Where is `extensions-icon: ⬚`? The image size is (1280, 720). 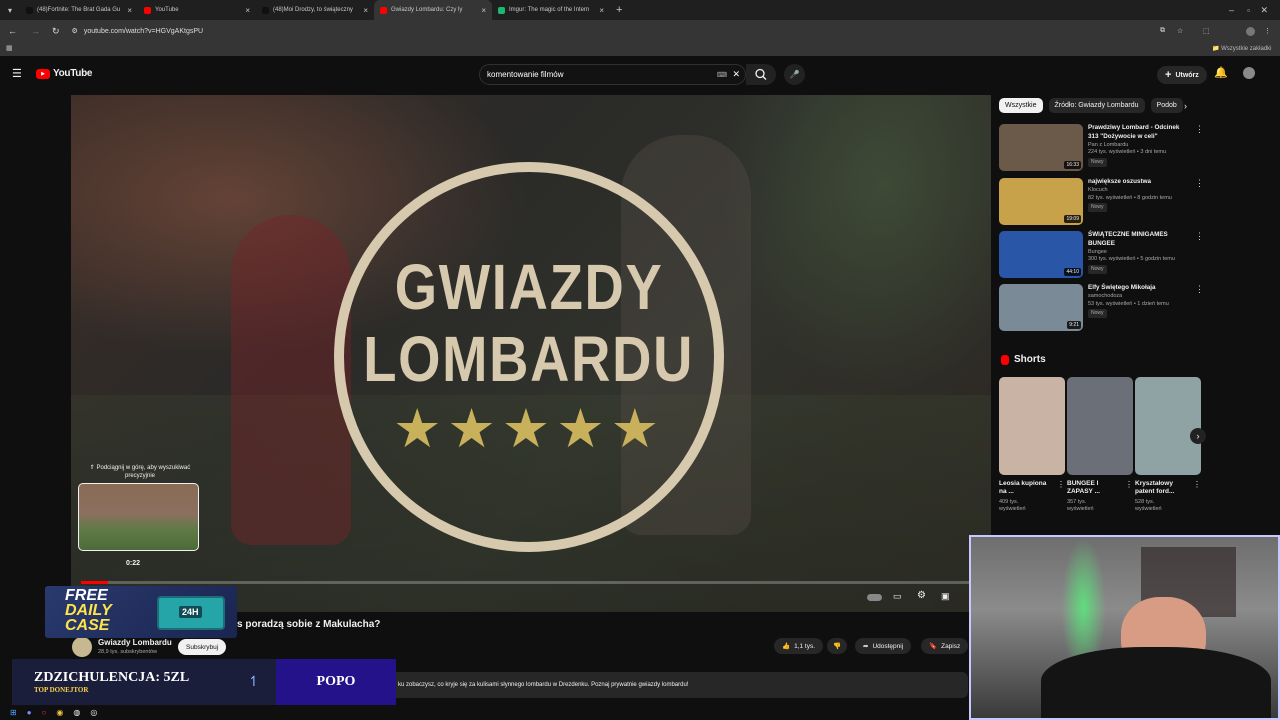 extensions-icon: ⬚ is located at coordinates (1206, 31).